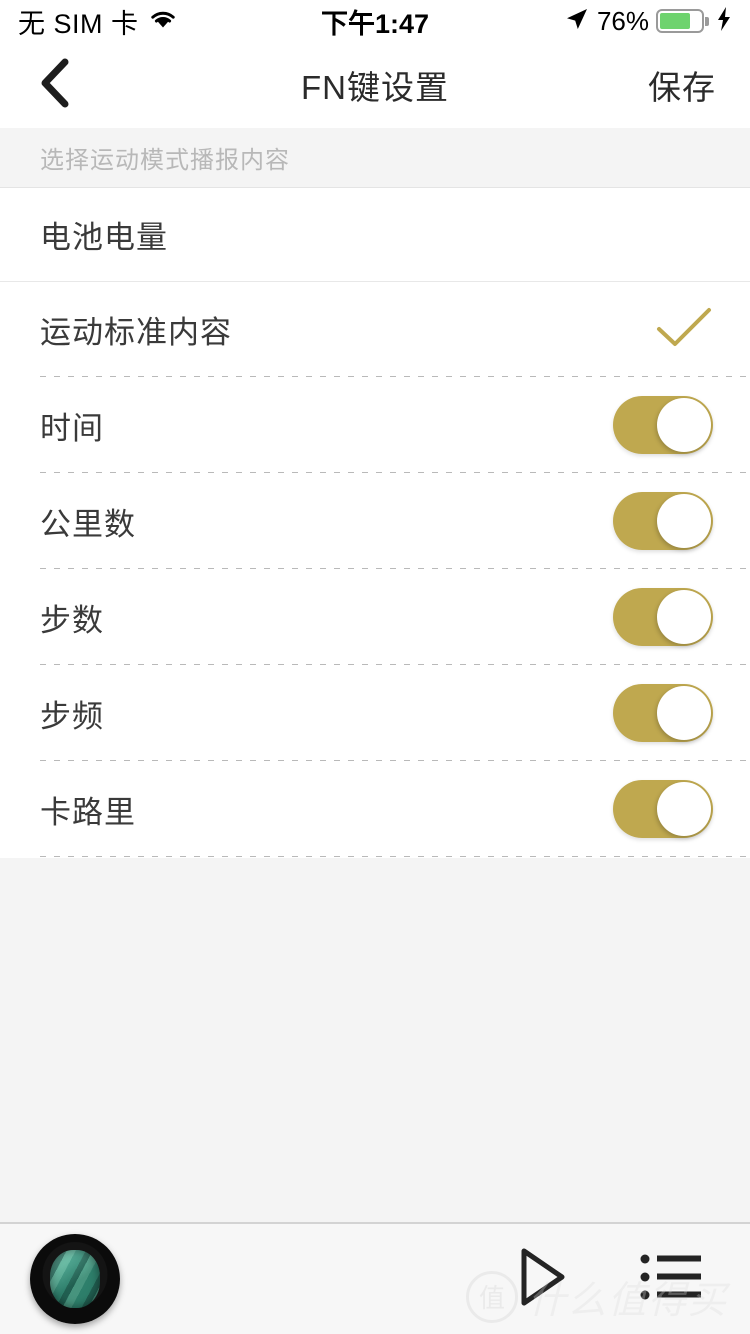  I want to click on back-button, so click(55, 85).